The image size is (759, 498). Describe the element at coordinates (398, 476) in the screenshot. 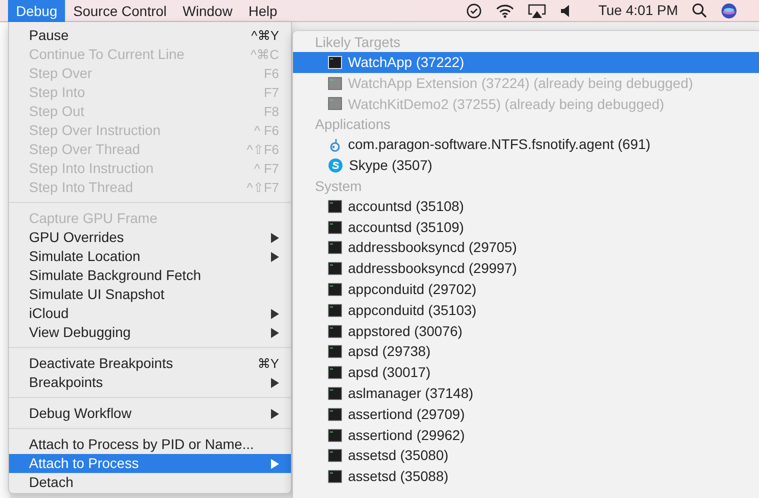

I see `process-label: assetsd (35088)` at that location.